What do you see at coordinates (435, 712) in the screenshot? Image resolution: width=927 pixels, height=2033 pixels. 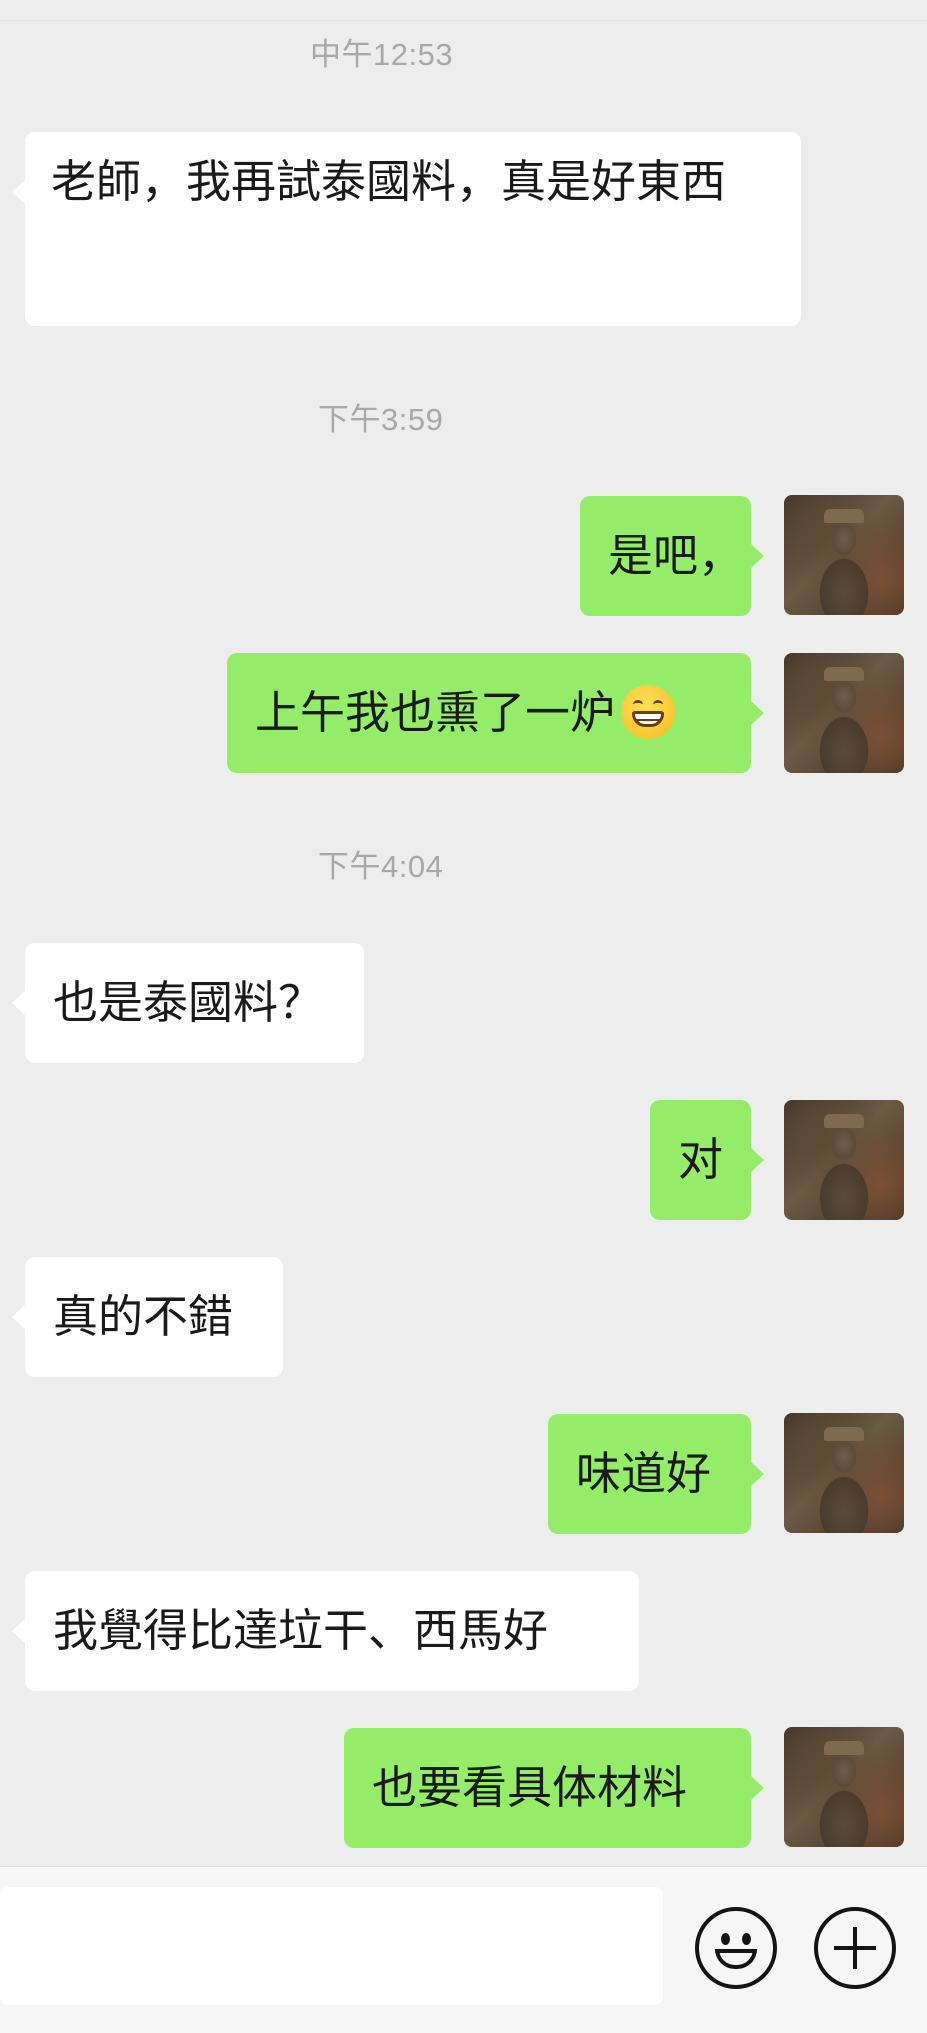 I see `message-text: 上午我也熏了一炉` at bounding box center [435, 712].